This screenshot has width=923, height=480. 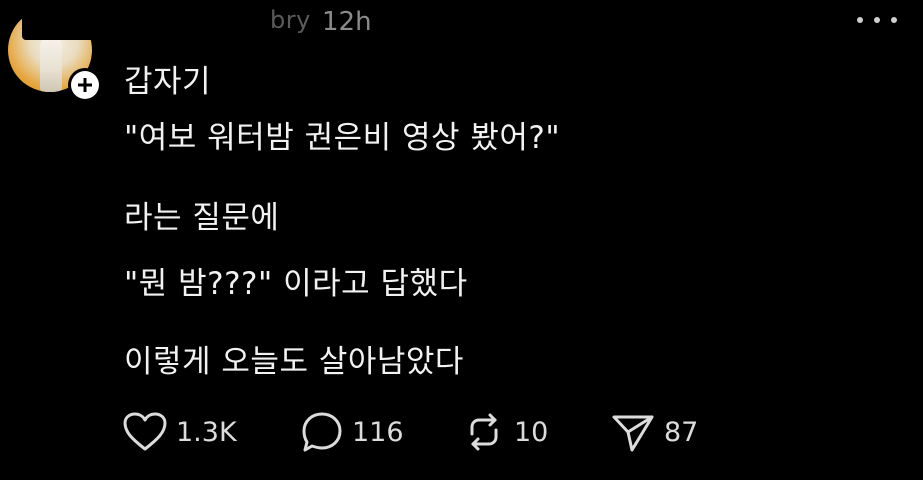 What do you see at coordinates (290, 20) in the screenshot?
I see `username-fragment: bry` at bounding box center [290, 20].